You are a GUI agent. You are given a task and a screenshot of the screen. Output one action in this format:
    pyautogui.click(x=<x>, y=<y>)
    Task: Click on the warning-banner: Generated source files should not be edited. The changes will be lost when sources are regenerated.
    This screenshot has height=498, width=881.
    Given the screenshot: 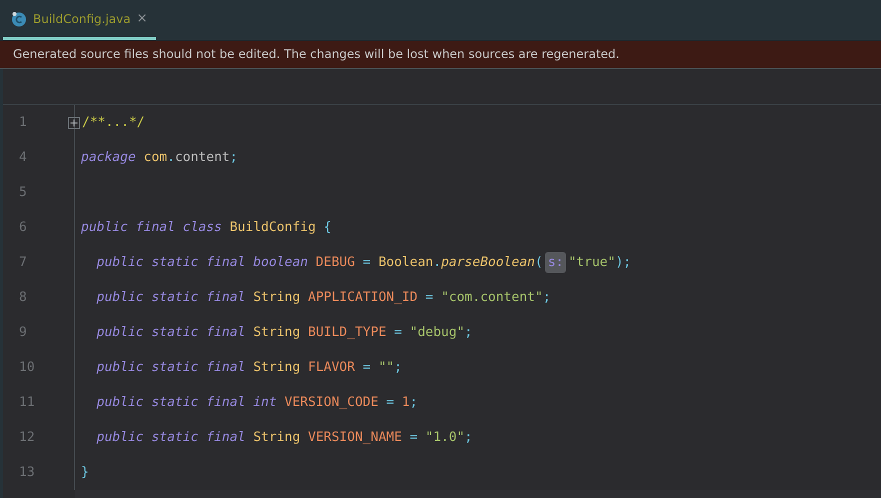 What is the action you would take?
    pyautogui.click(x=440, y=55)
    